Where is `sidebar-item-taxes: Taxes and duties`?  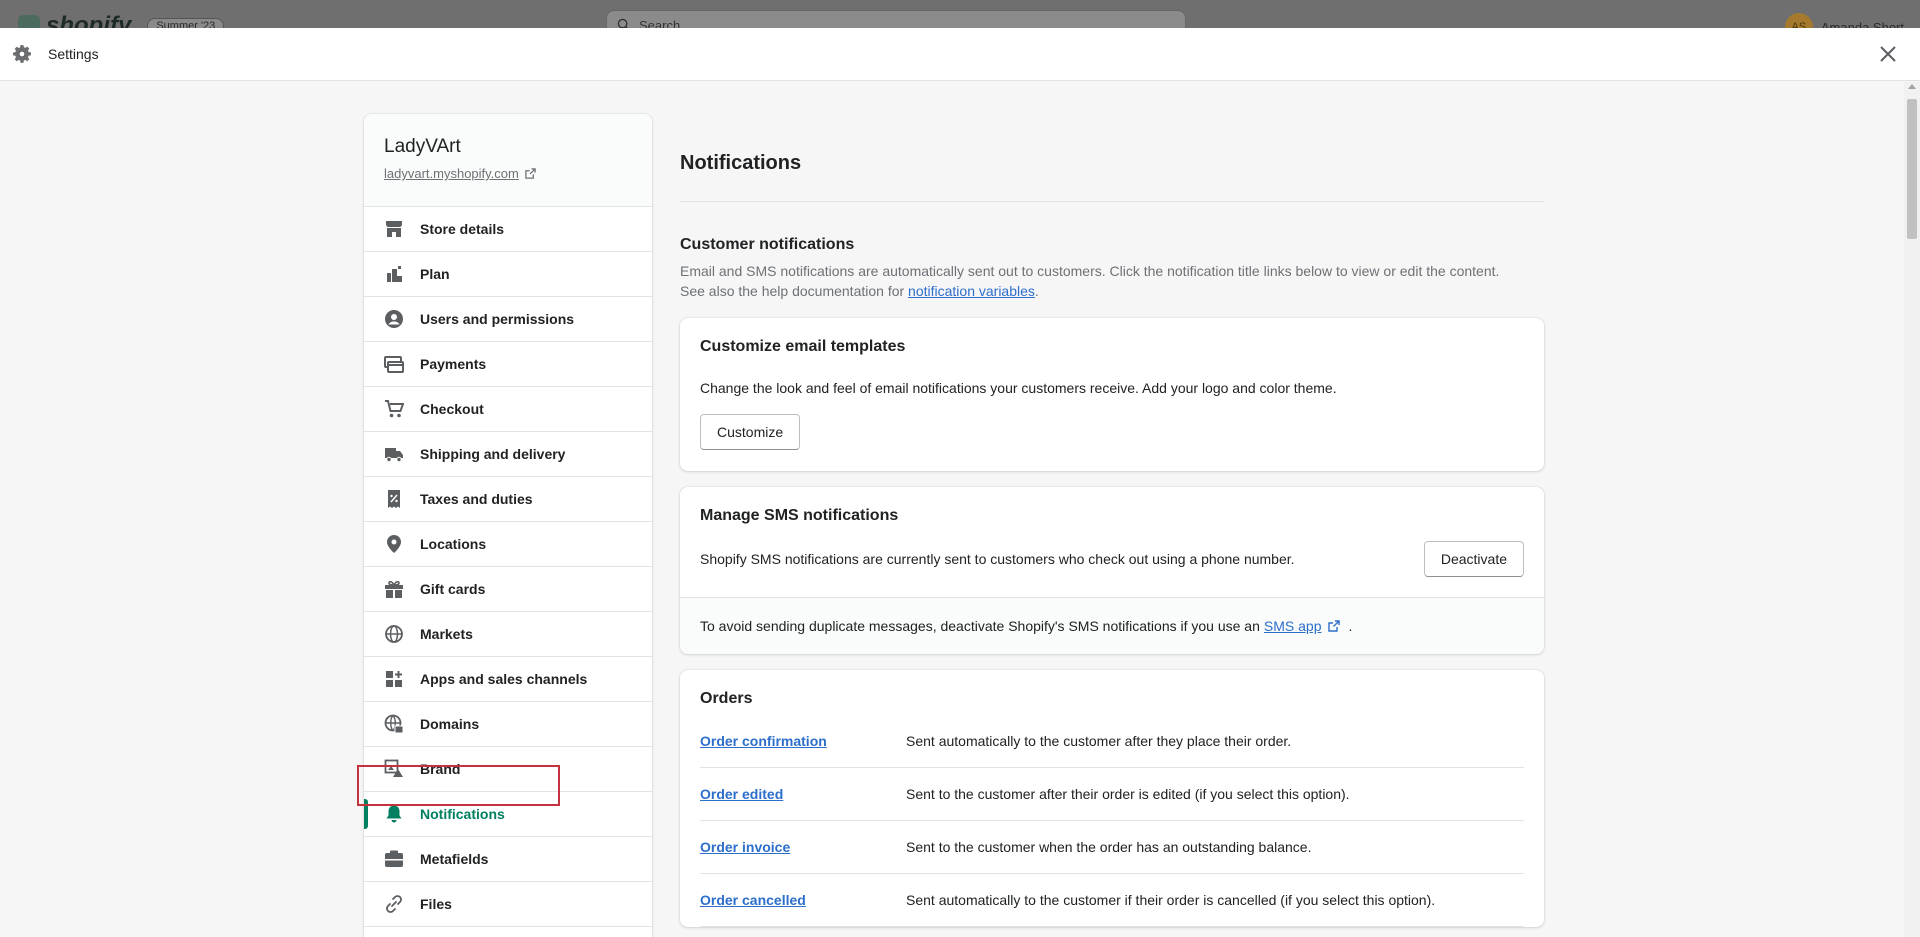 sidebar-item-taxes: Taxes and duties is located at coordinates (508, 499).